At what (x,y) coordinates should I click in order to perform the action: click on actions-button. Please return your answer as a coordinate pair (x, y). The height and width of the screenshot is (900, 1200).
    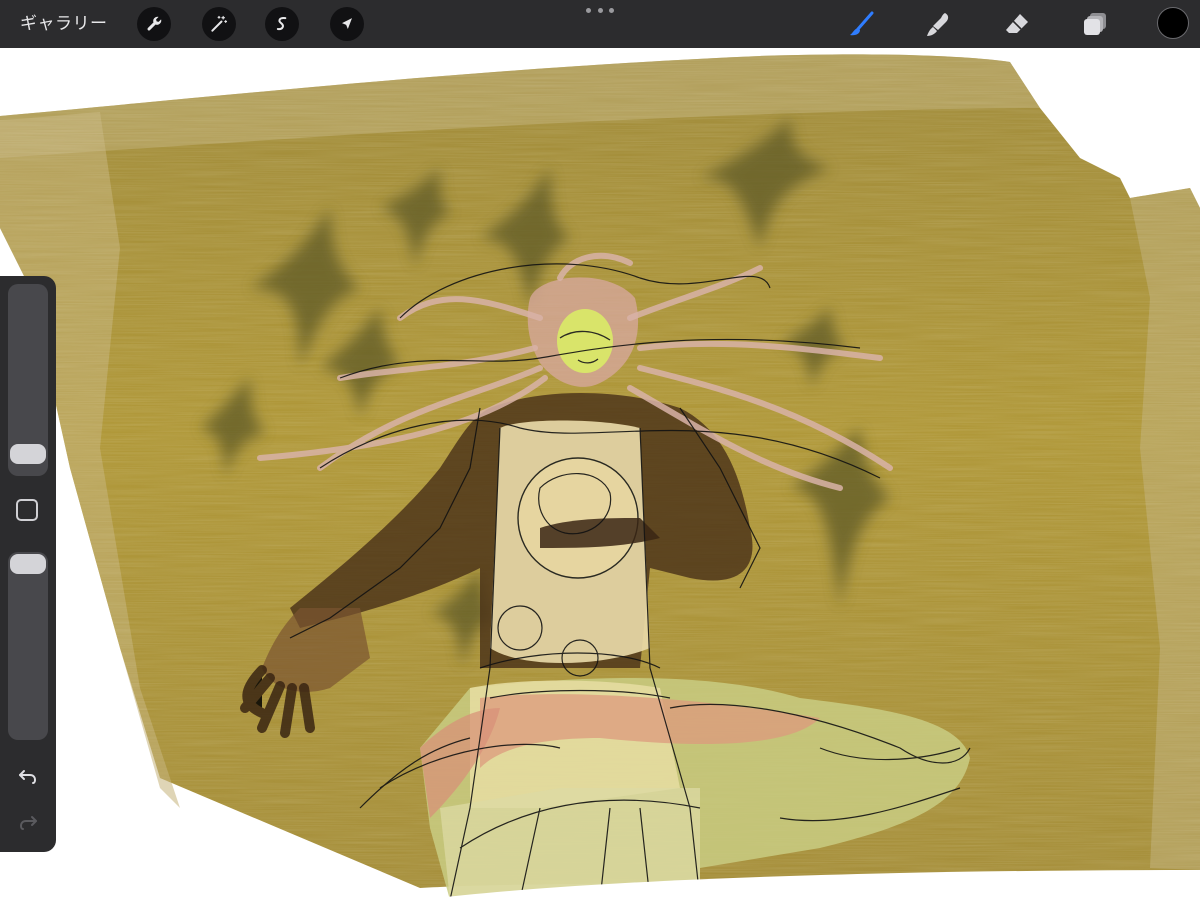
    Looking at the image, I should click on (154, 24).